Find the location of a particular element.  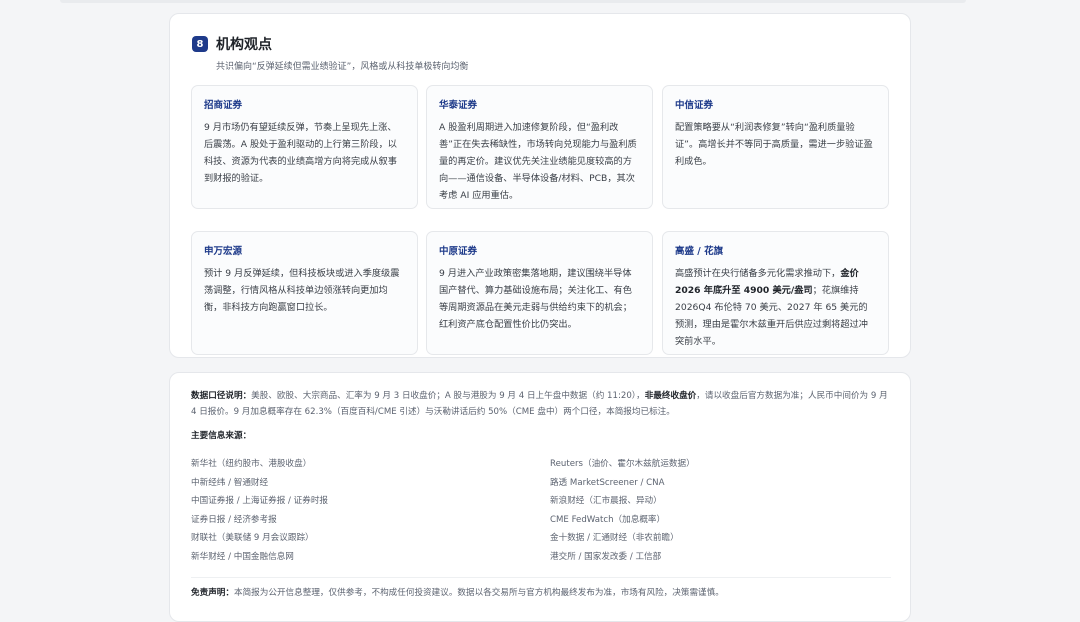

source-item: 中新经纬 / 智通财经 is located at coordinates (230, 482).